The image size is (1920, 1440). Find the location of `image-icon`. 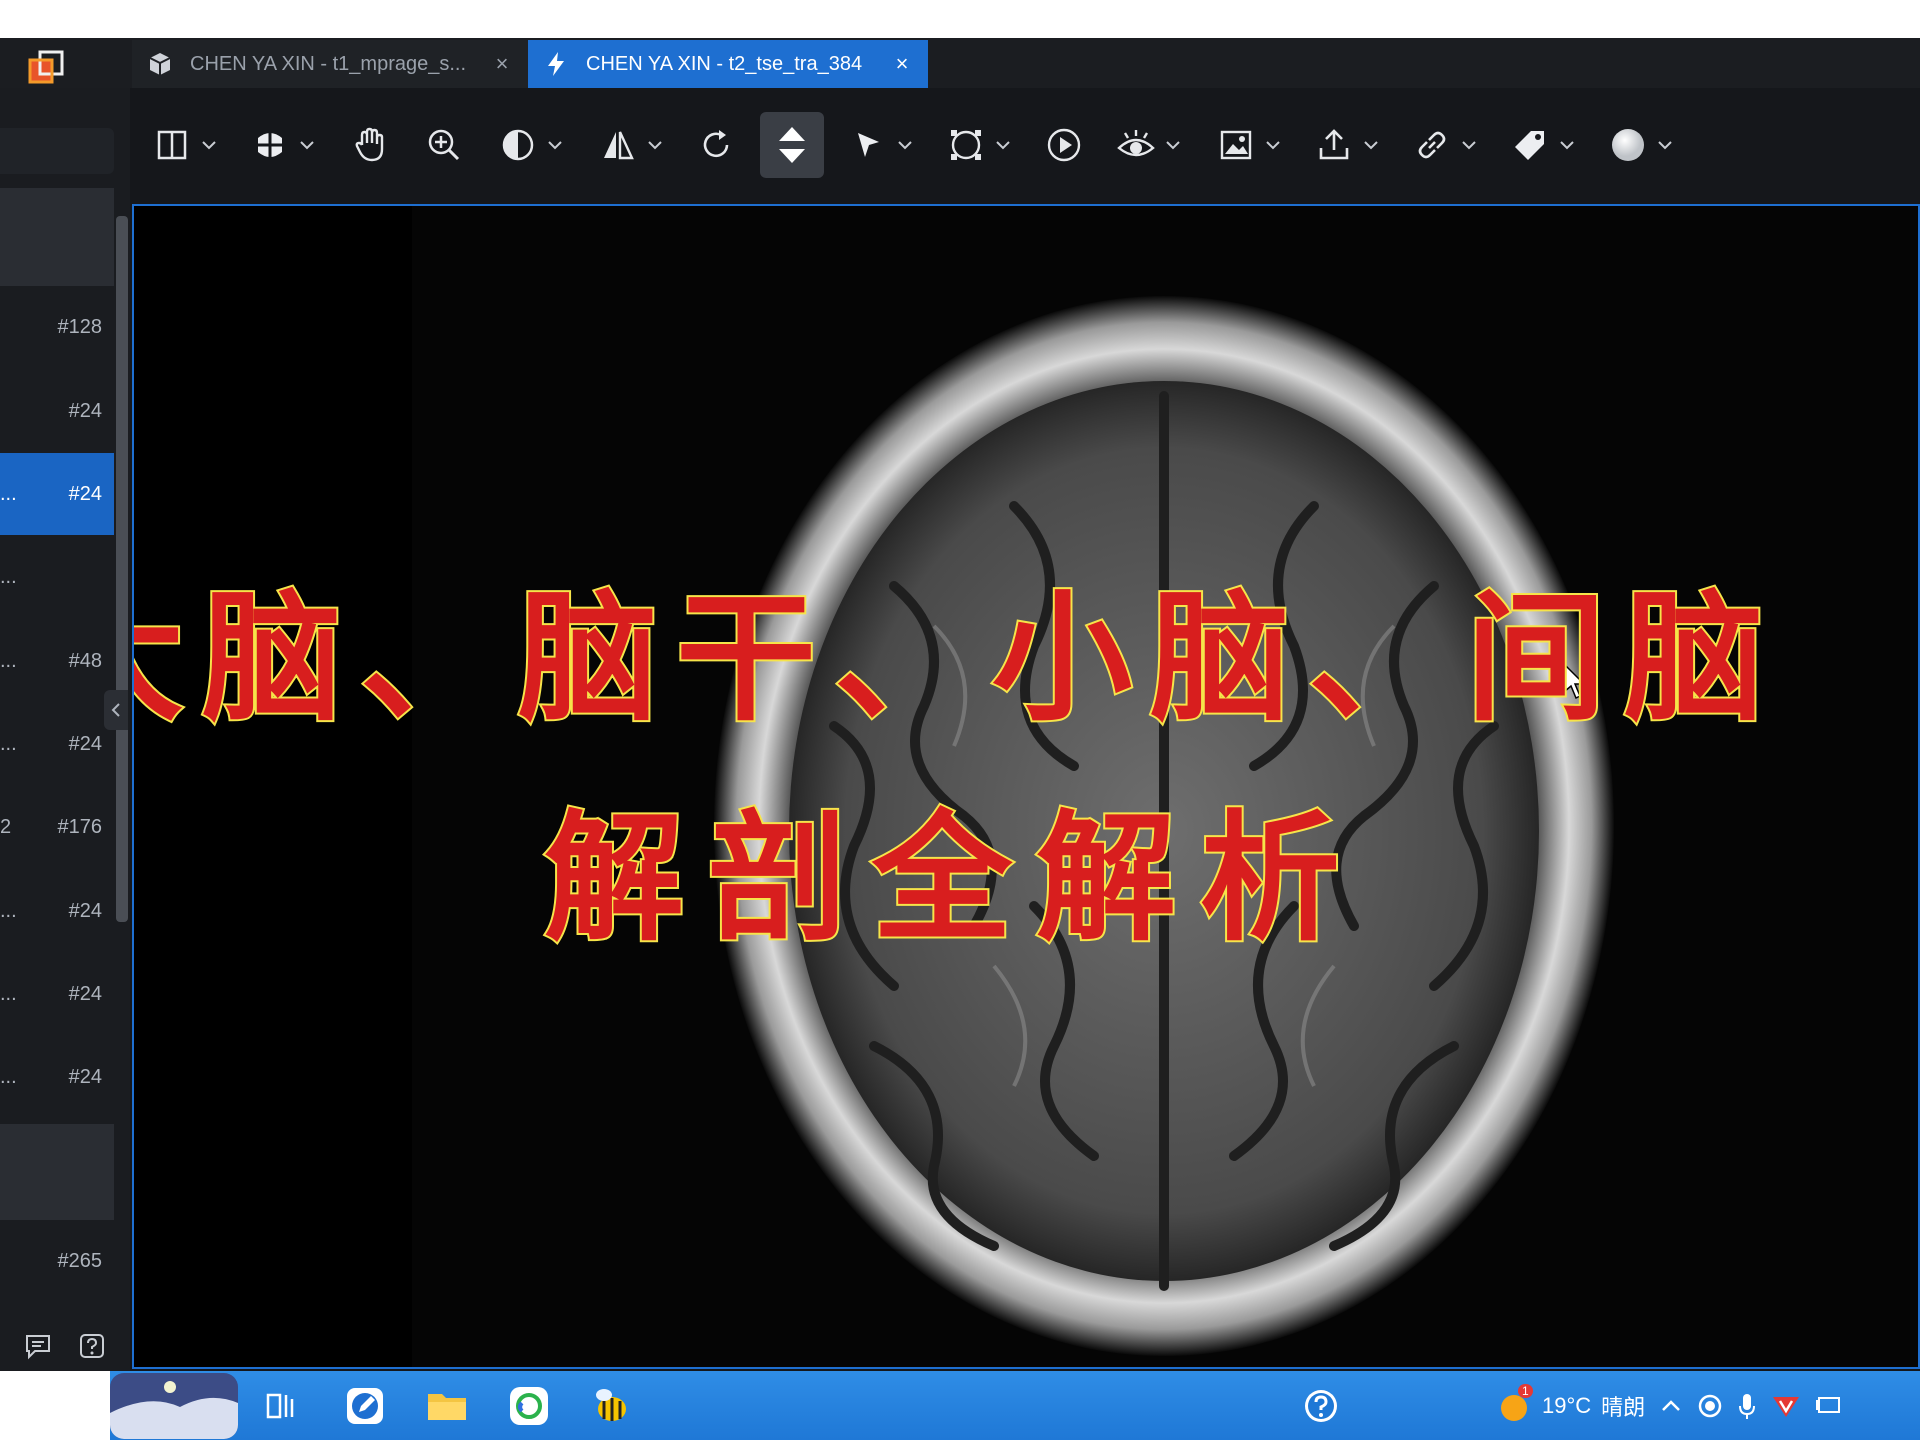

image-icon is located at coordinates (1236, 145).